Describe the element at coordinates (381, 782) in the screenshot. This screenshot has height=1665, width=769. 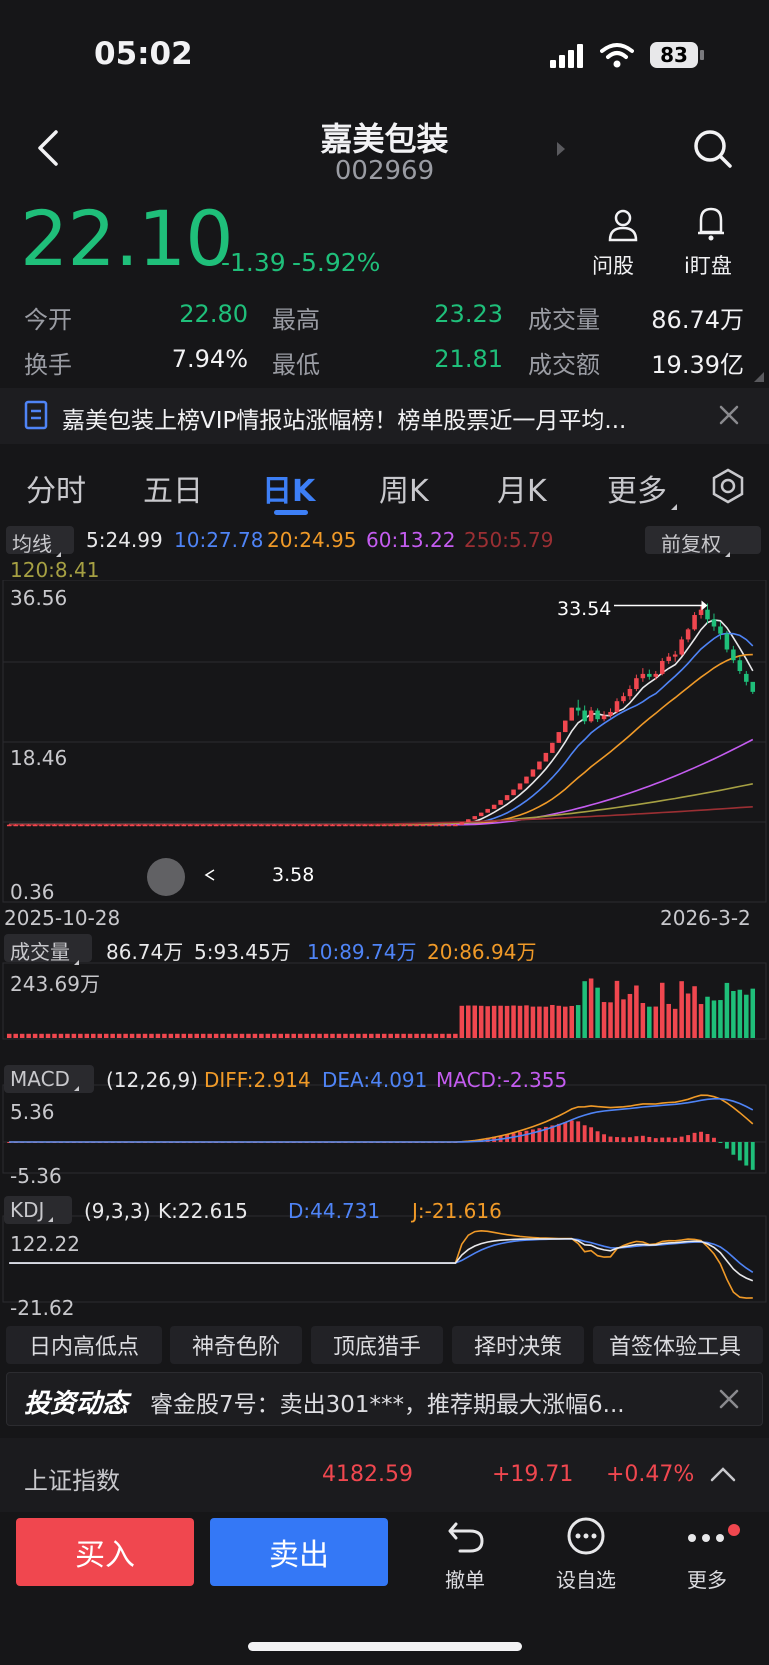
I see `ma60-line` at that location.